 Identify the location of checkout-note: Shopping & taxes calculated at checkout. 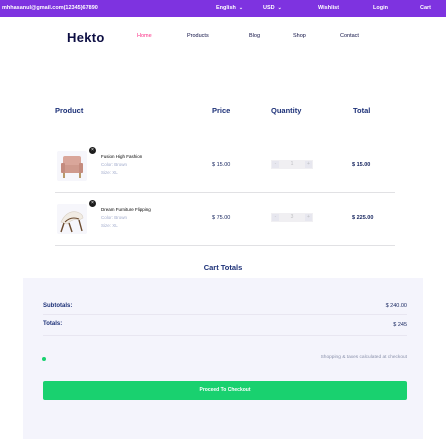
(363, 357).